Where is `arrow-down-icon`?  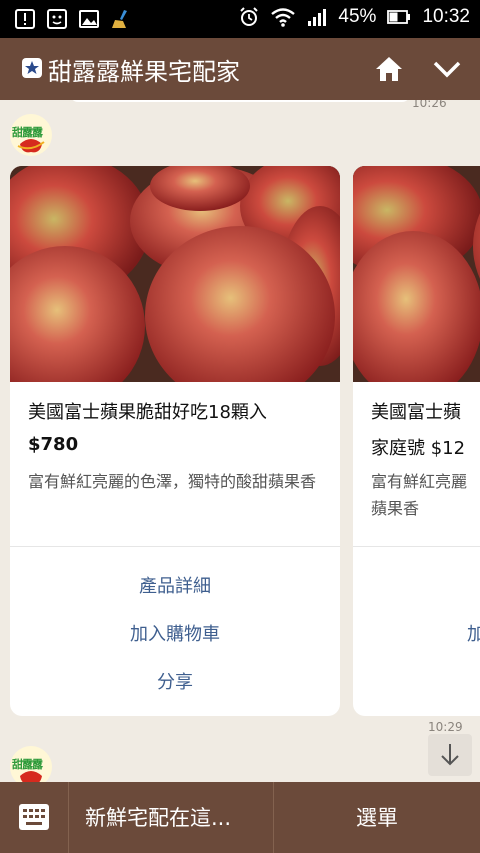
arrow-down-icon is located at coordinates (450, 755).